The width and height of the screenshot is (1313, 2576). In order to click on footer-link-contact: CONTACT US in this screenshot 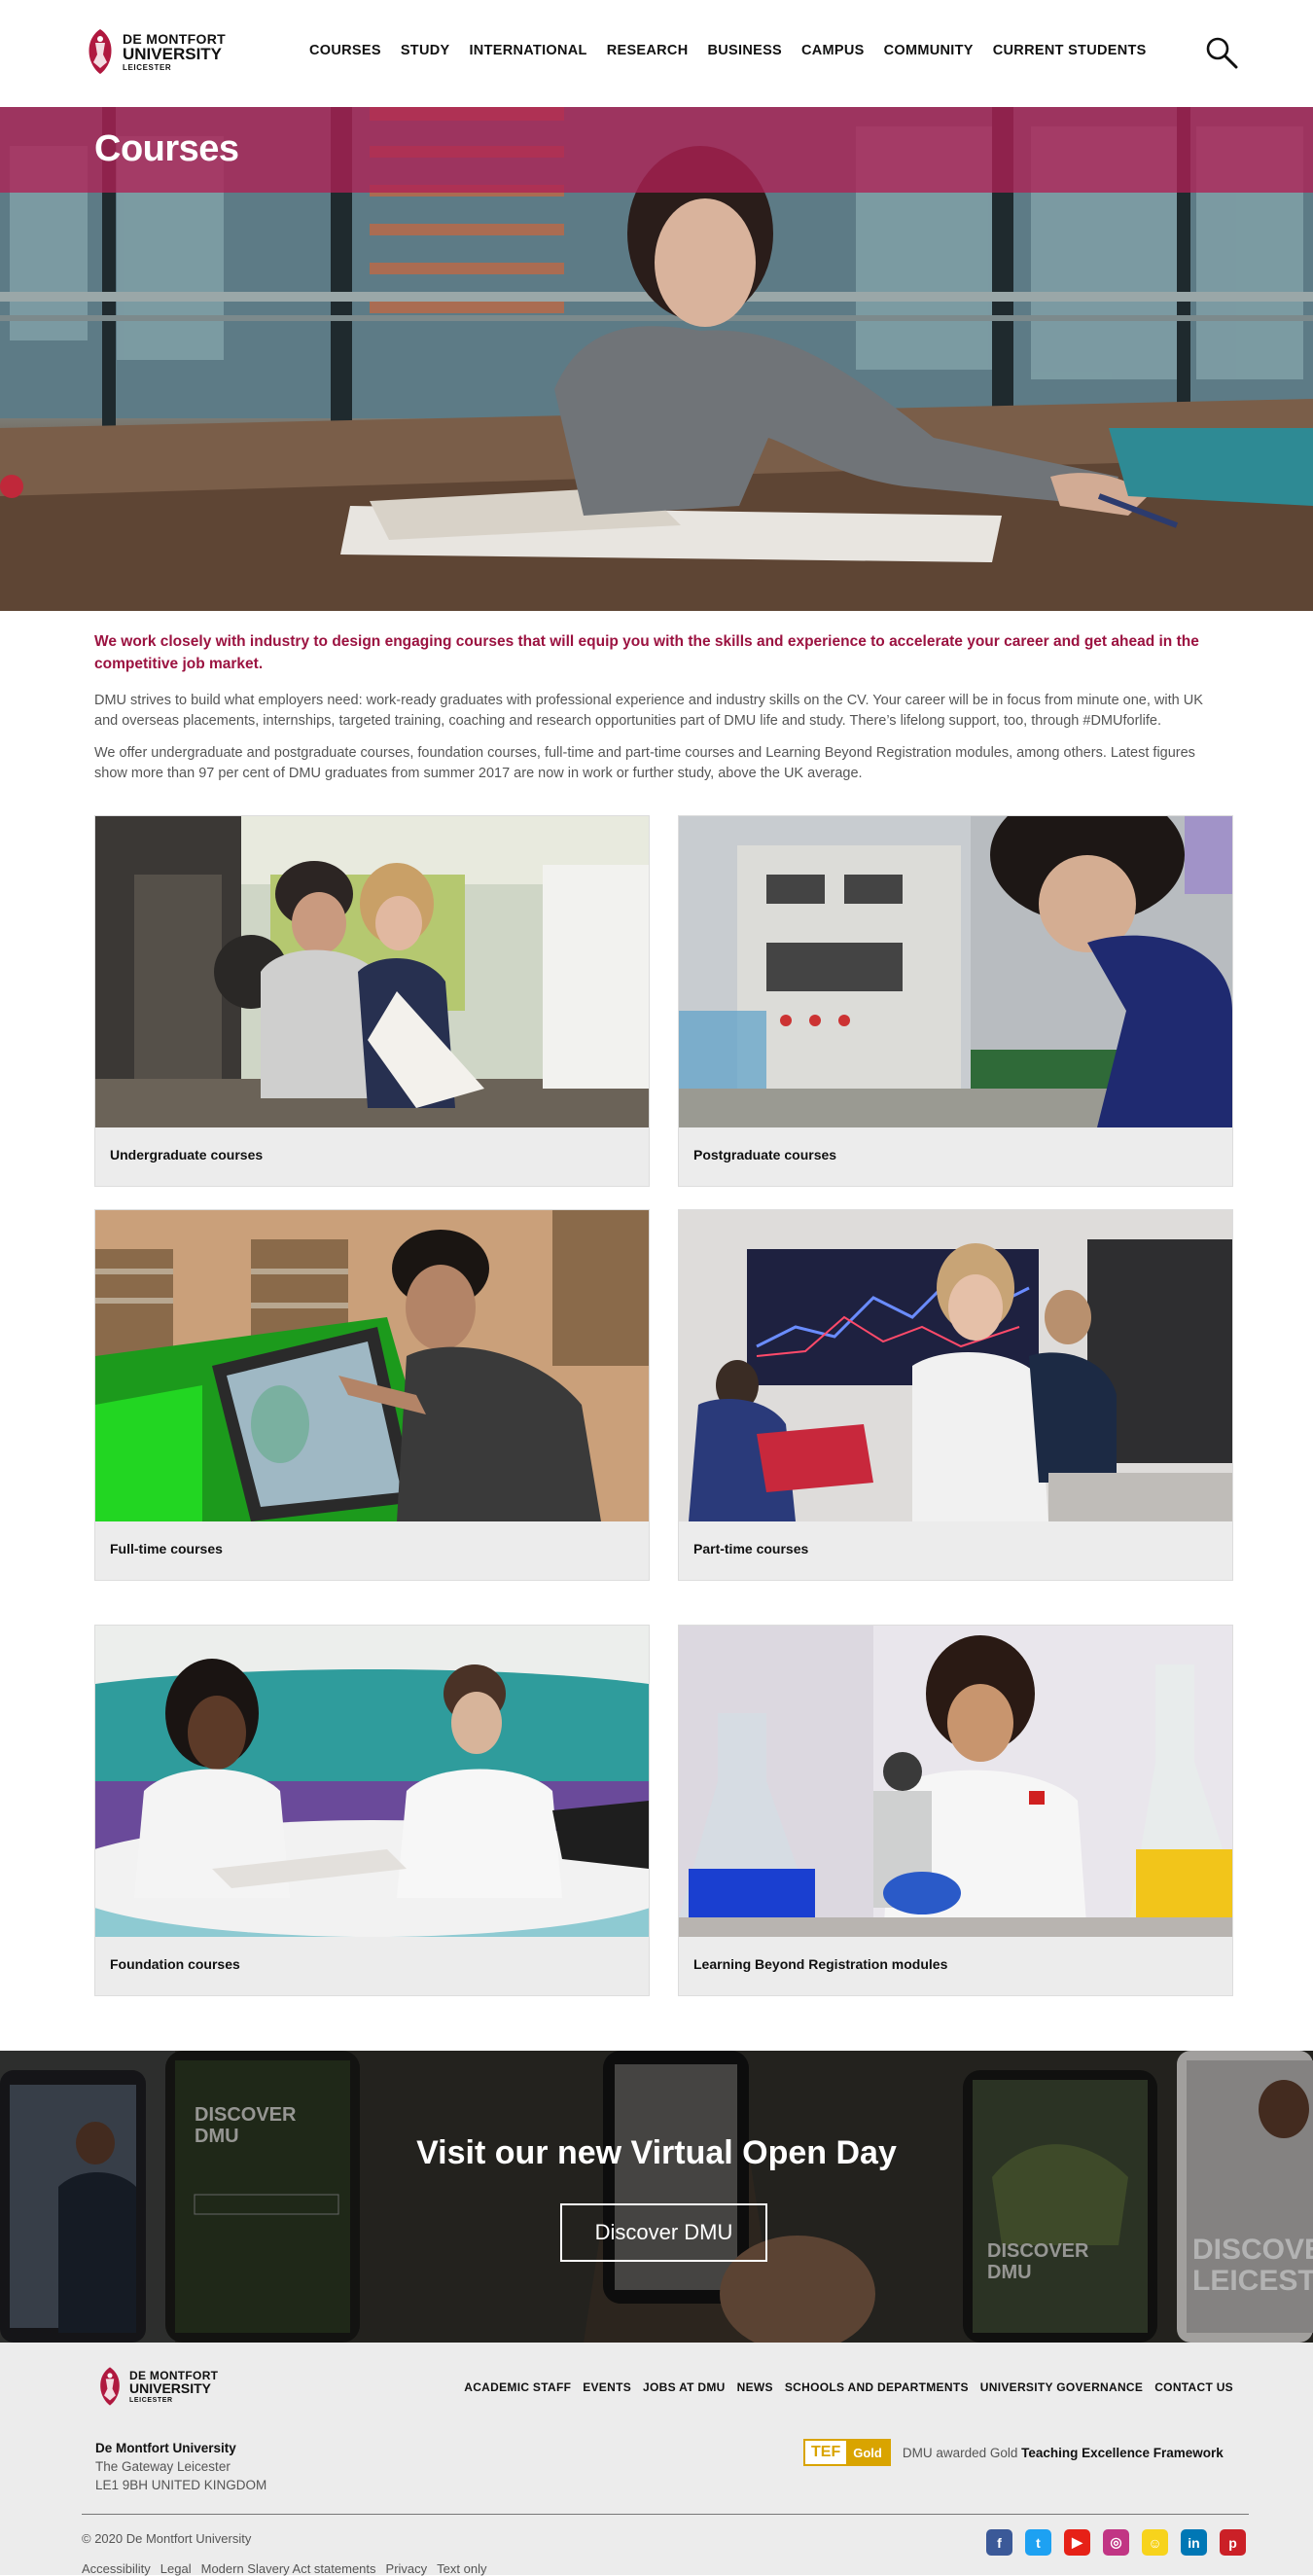, I will do `click(1193, 2387)`.